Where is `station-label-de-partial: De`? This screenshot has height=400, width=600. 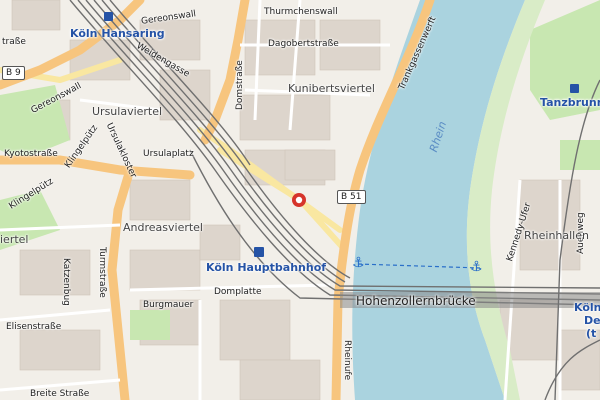 station-label-de-partial: De is located at coordinates (592, 320).